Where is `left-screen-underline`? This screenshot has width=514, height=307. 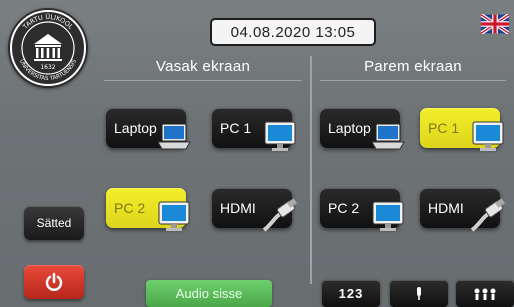 left-screen-underline is located at coordinates (203, 80).